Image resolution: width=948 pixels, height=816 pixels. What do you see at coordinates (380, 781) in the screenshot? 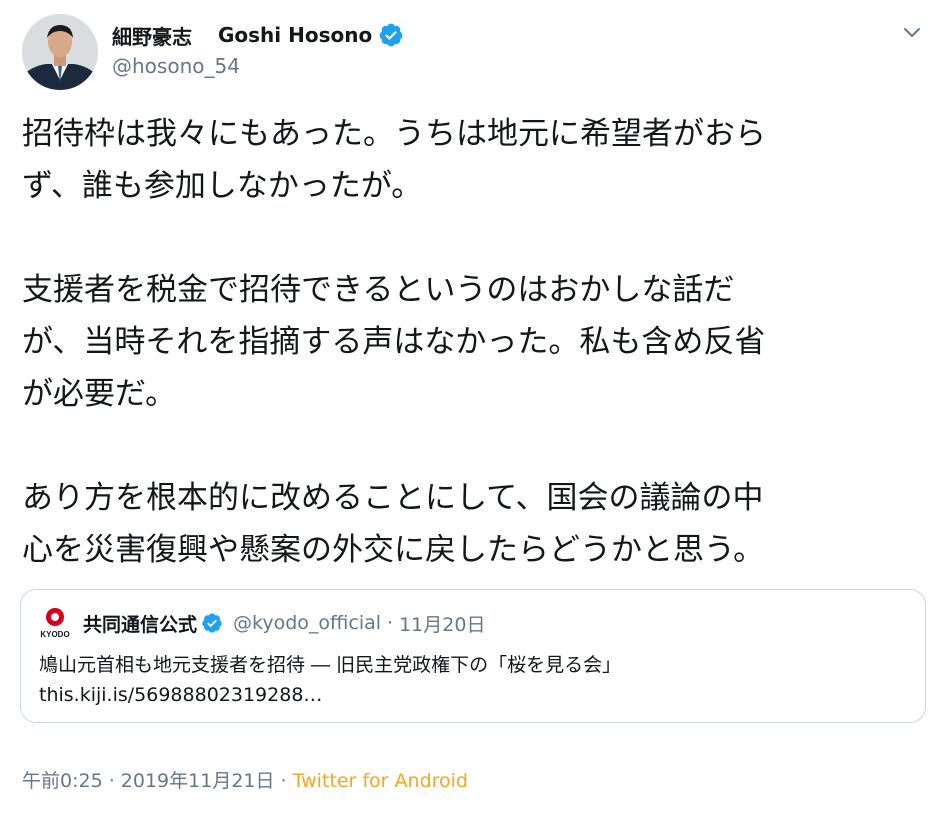
I see `tweet-source-link: Twitter for Android` at bounding box center [380, 781].